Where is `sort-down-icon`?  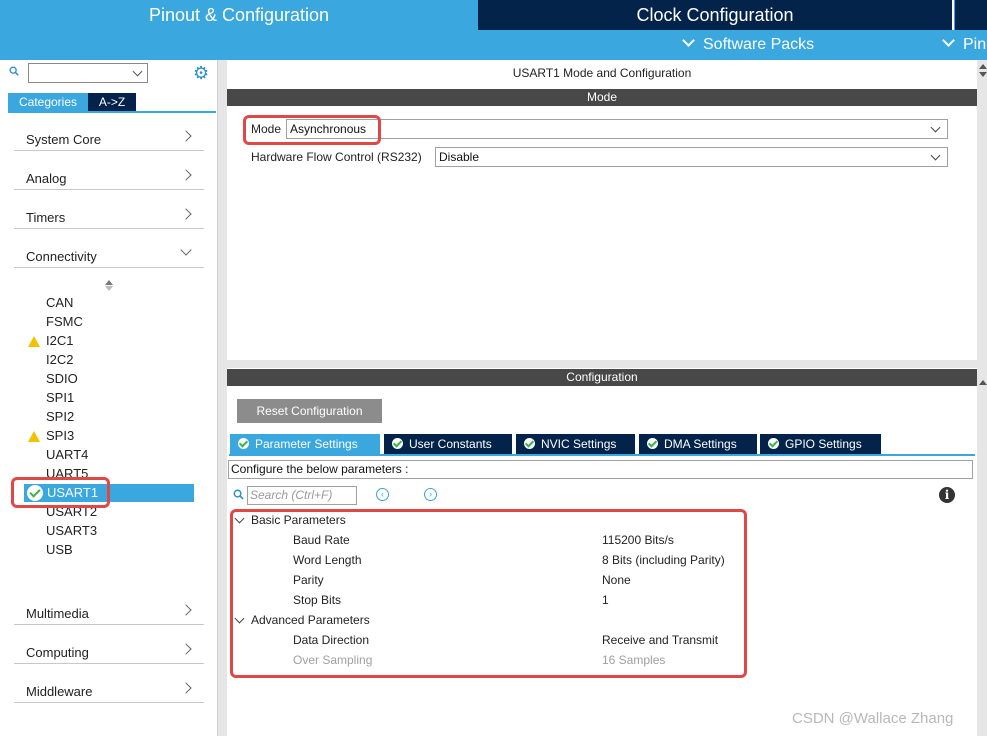
sort-down-icon is located at coordinates (109, 288).